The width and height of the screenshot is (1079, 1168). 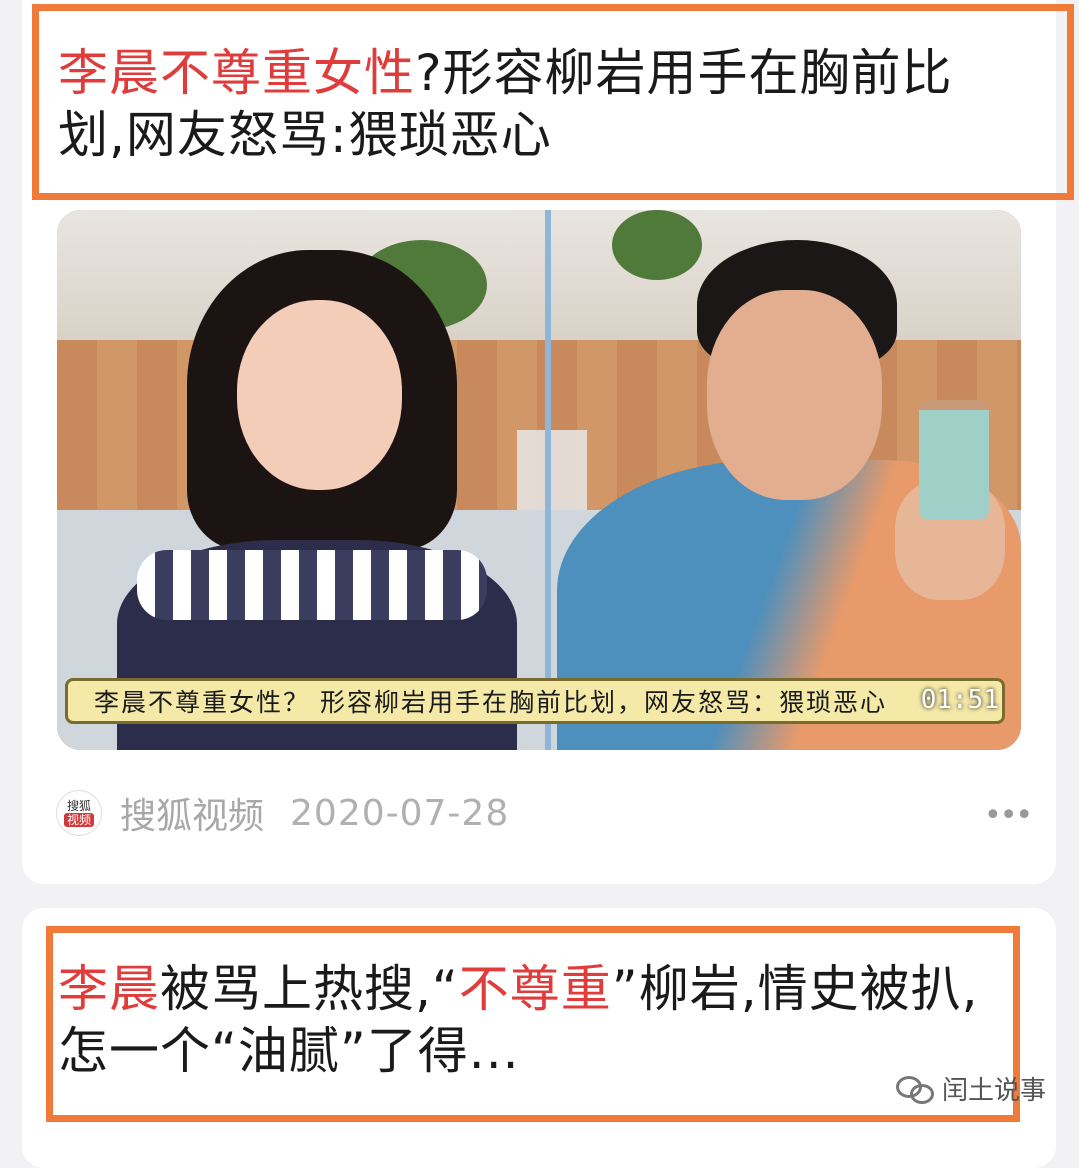 I want to click on video-duration: 01:51, so click(x=959, y=700).